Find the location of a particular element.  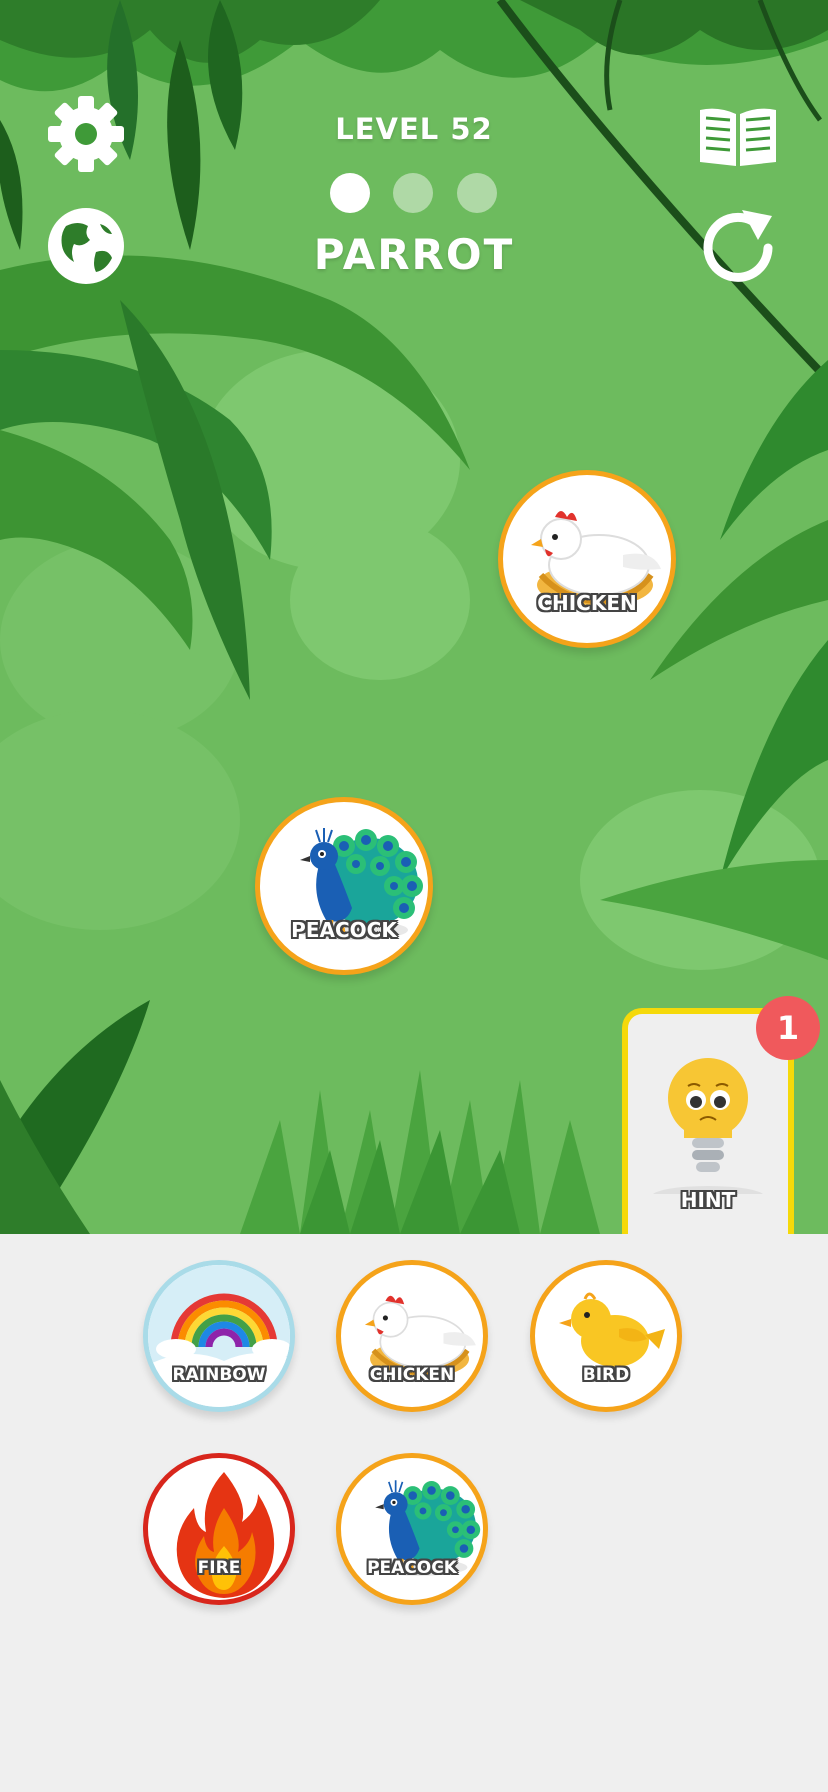

board-token-chicken: CHICKEN is located at coordinates (587, 559).